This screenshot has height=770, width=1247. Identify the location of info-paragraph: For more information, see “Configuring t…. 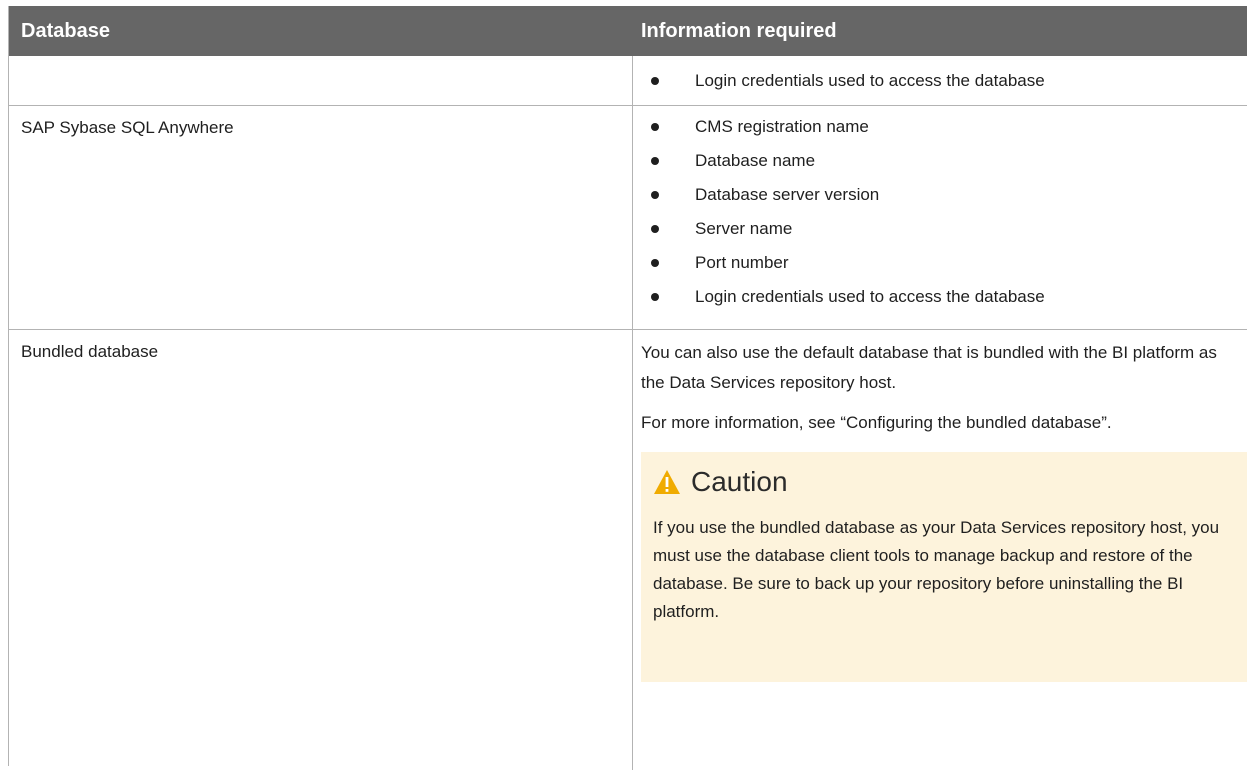
(876, 422).